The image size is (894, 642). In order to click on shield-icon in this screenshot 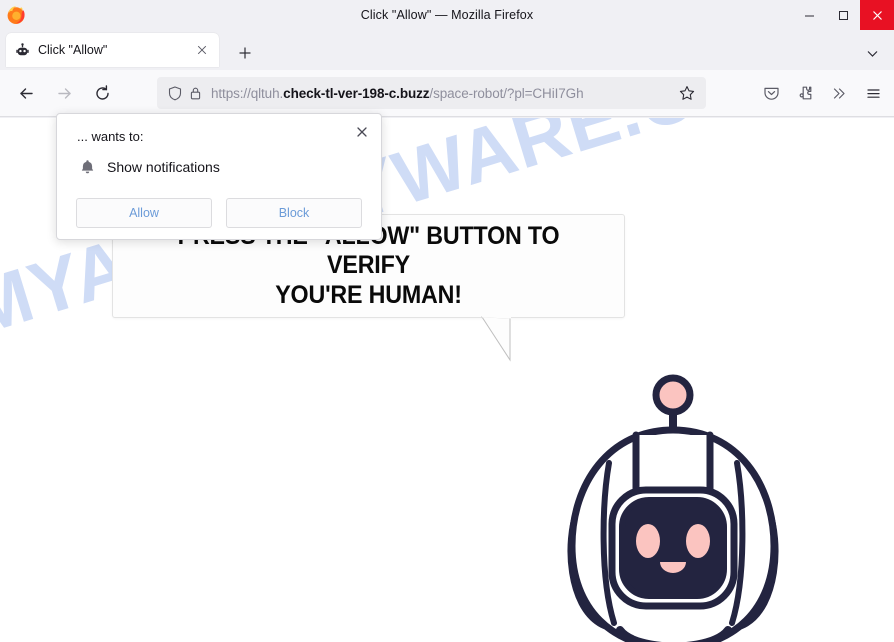, I will do `click(175, 93)`.